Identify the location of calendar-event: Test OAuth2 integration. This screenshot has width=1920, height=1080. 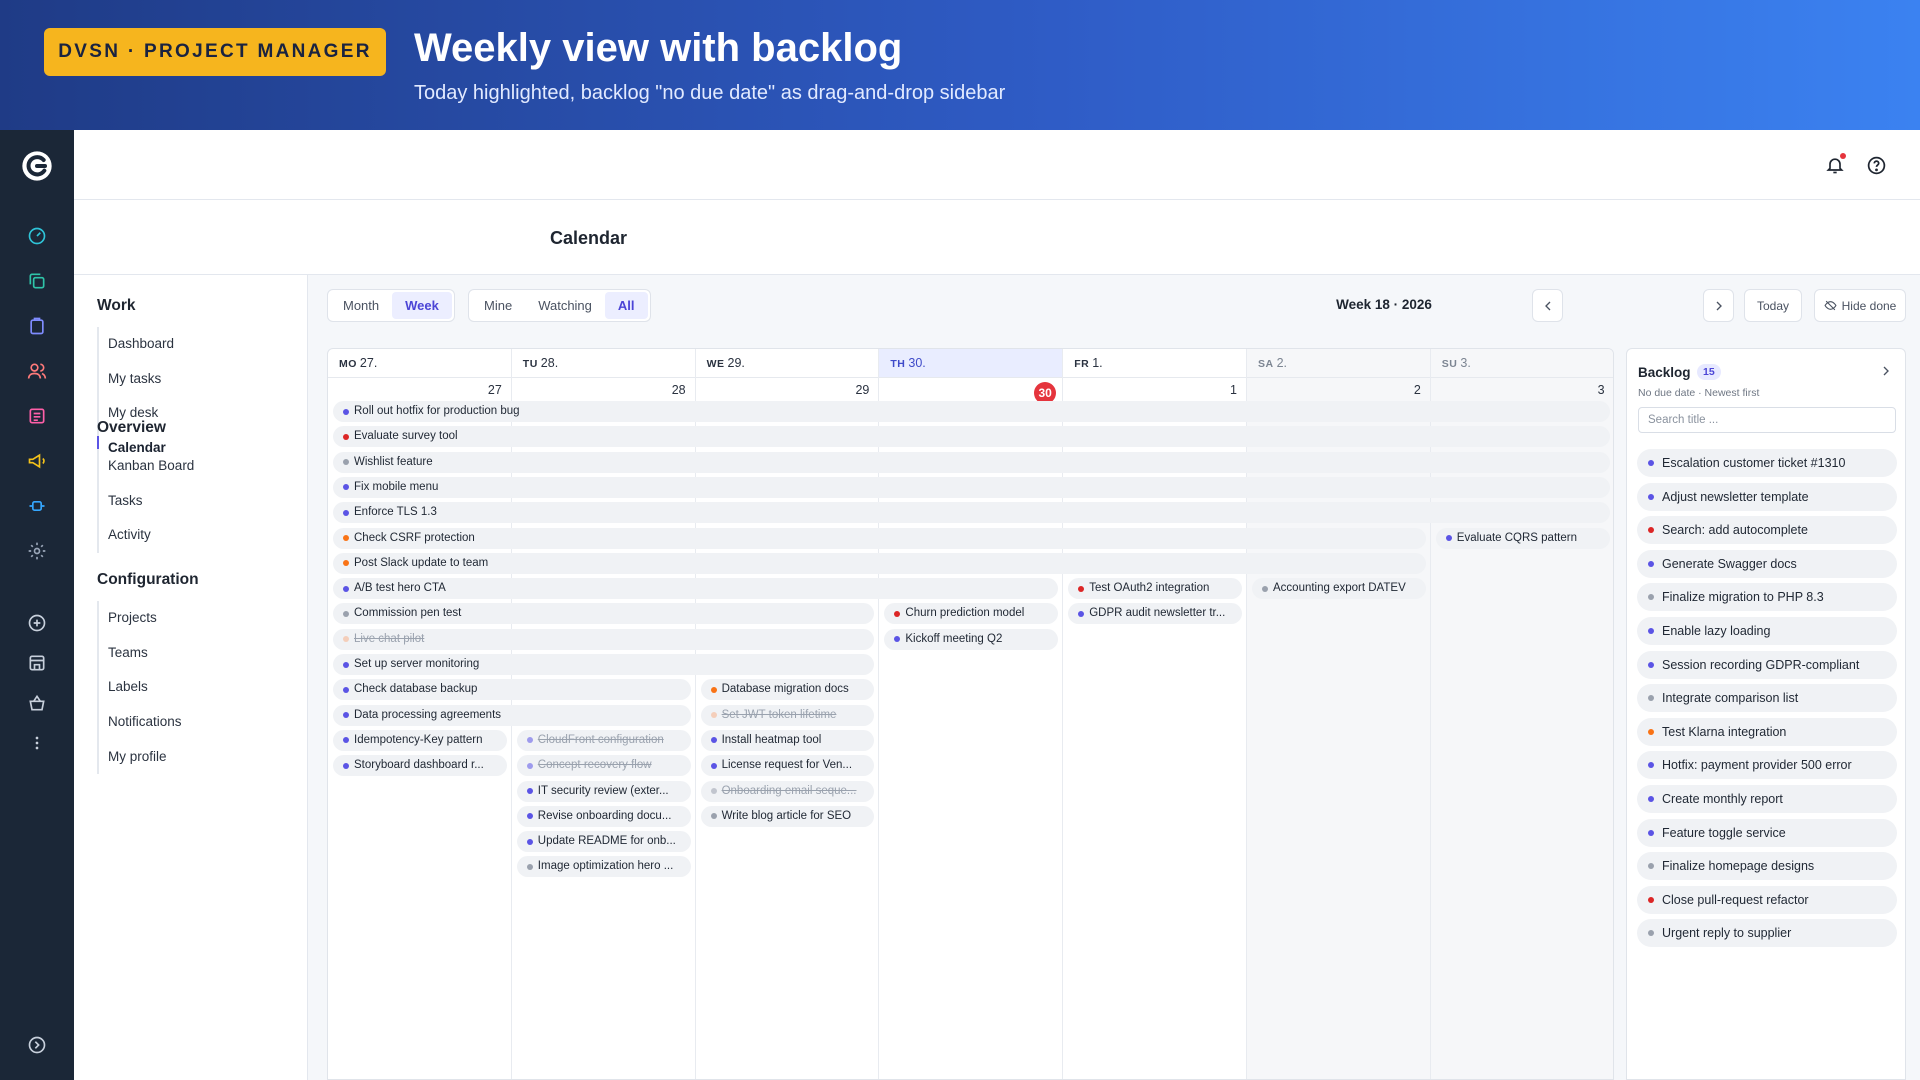
(1155, 589).